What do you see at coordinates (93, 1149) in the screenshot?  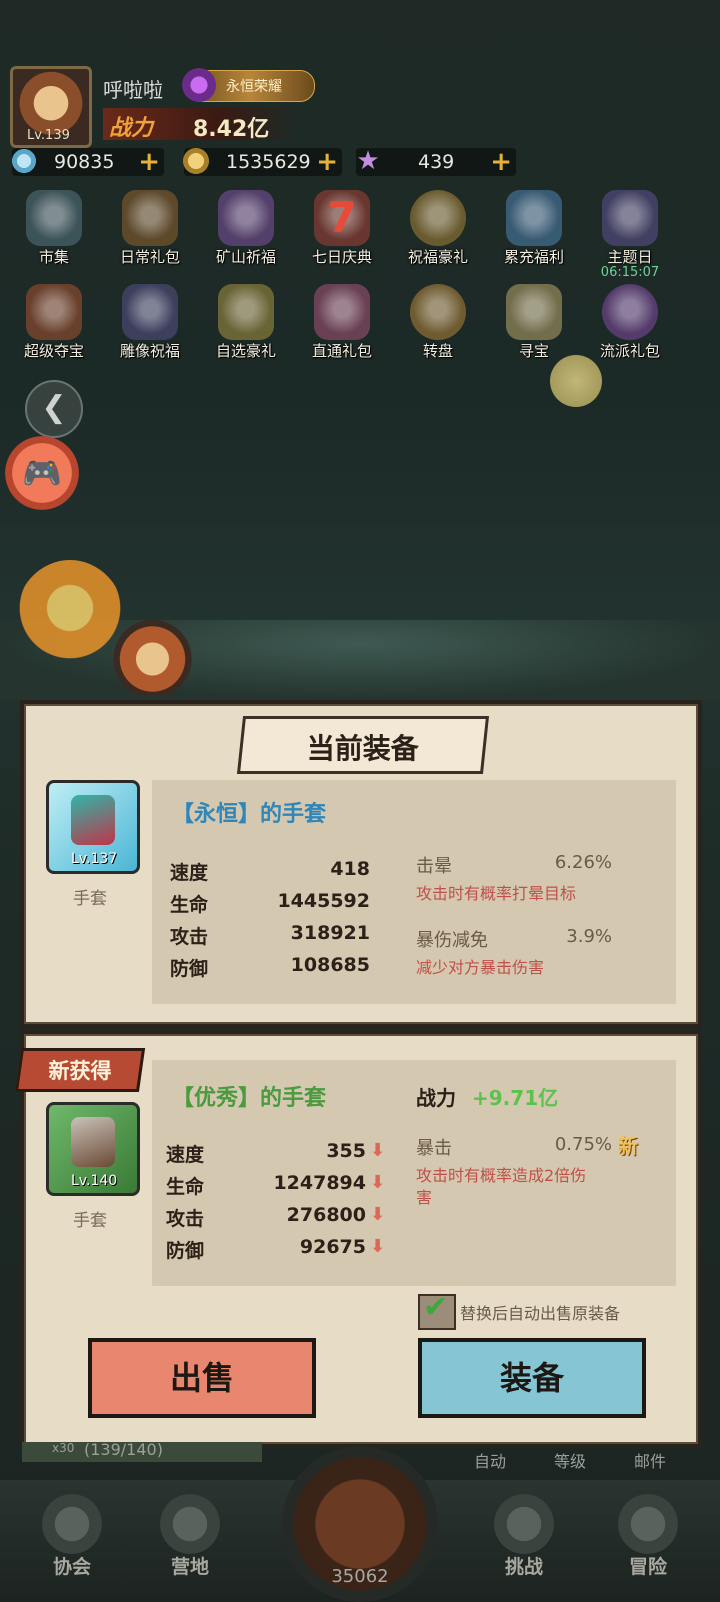 I see `new-item-icon: Lv.140` at bounding box center [93, 1149].